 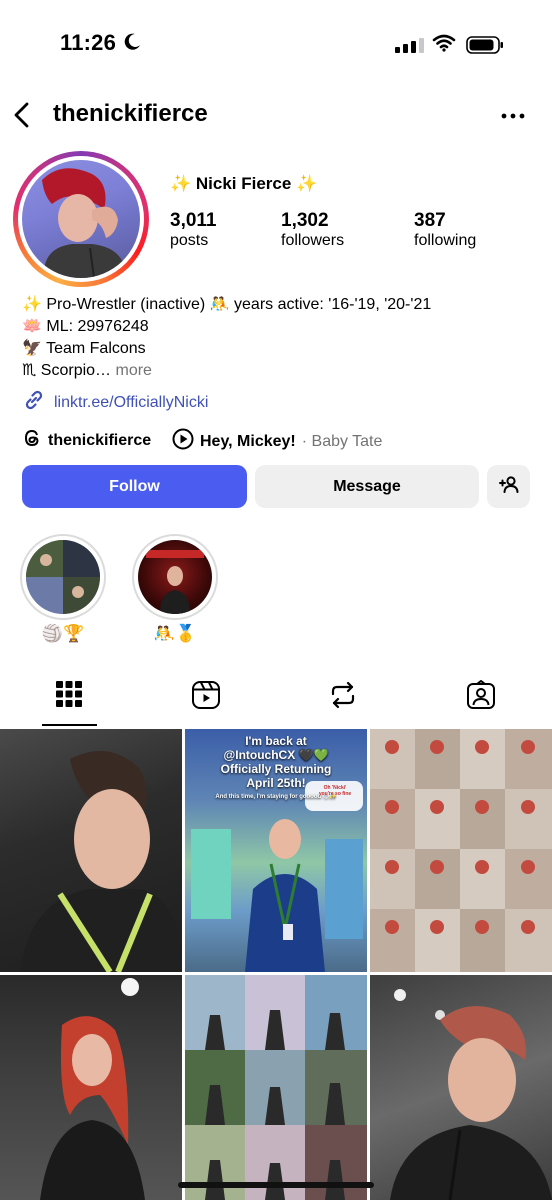 I want to click on grid-icon, so click(x=69, y=696).